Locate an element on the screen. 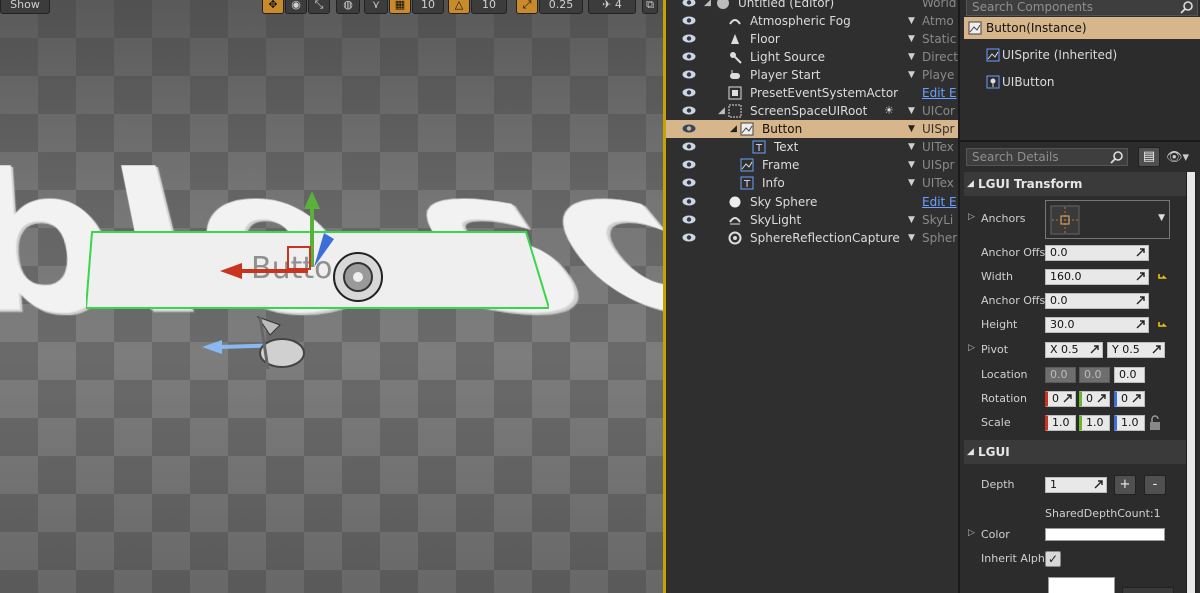  browse-button is located at coordinates (1148, 590).